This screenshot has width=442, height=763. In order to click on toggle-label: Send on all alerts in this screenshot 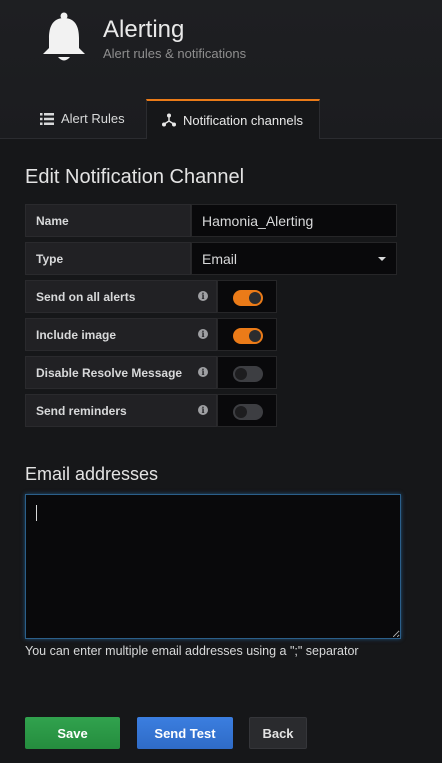, I will do `click(121, 296)`.